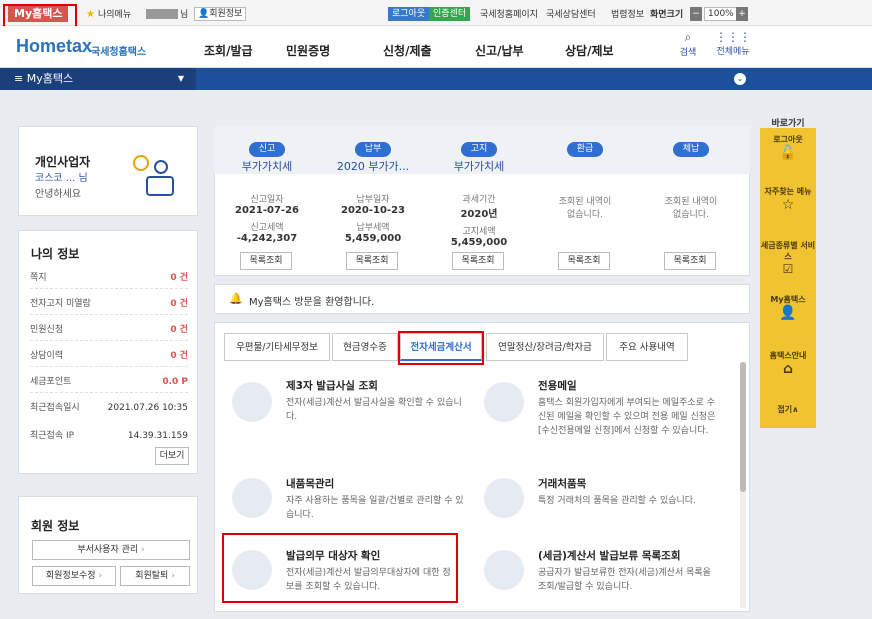 The height and width of the screenshot is (619, 872). I want to click on list-button-arrears: 목록조회, so click(690, 261).